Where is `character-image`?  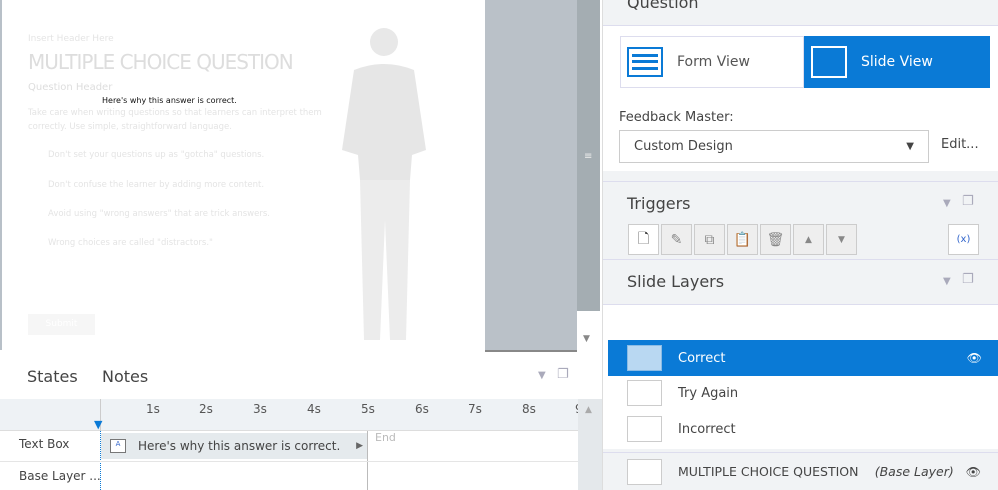 character-image is located at coordinates (384, 184).